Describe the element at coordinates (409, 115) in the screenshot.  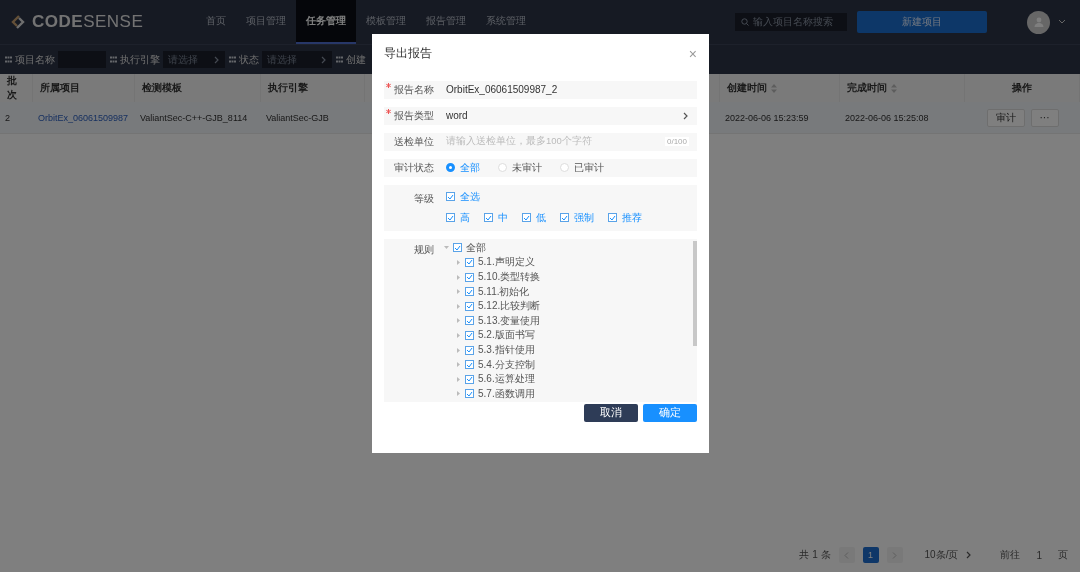
I see `field-label: 报告类型` at that location.